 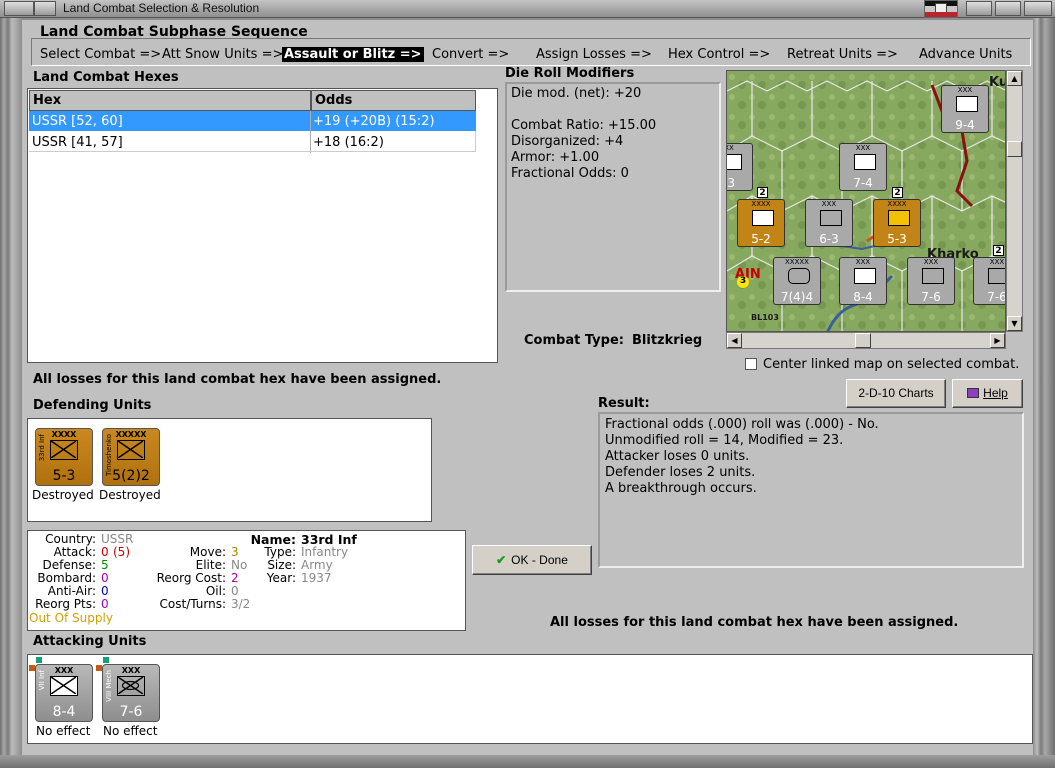 What do you see at coordinates (105, 565) in the screenshot?
I see `defense-value: 5` at bounding box center [105, 565].